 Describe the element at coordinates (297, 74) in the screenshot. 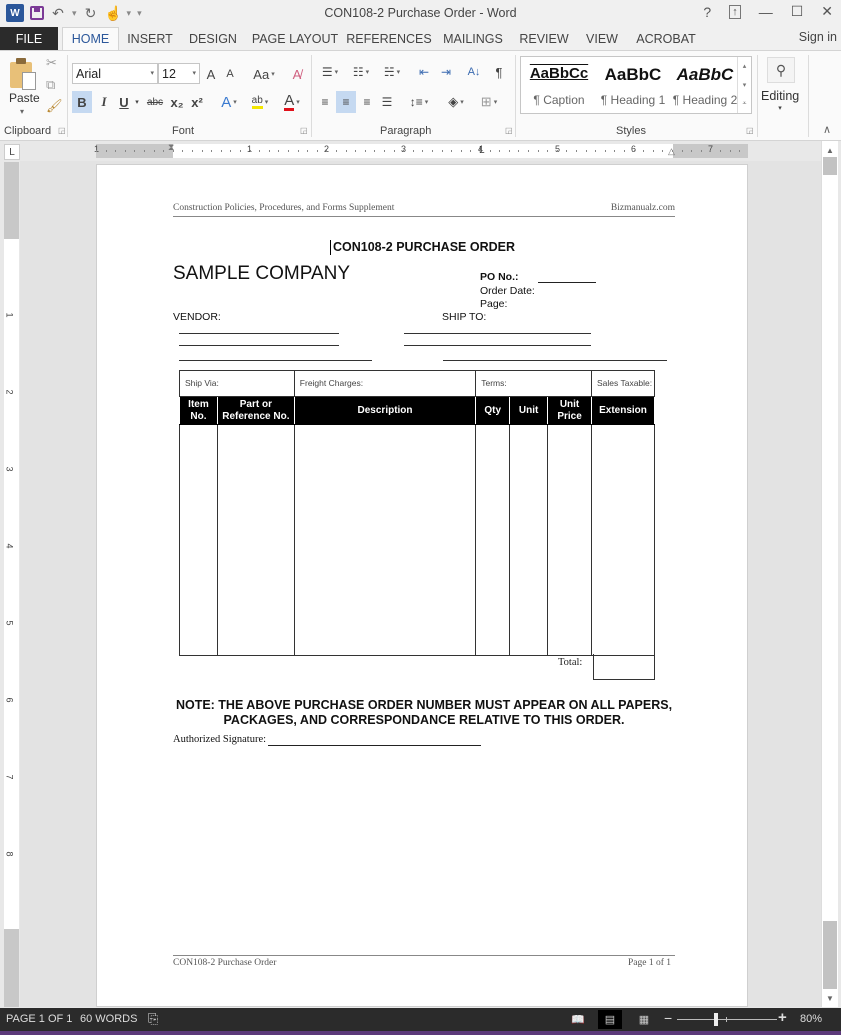

I see `clear-formatting-icon: A̸` at that location.